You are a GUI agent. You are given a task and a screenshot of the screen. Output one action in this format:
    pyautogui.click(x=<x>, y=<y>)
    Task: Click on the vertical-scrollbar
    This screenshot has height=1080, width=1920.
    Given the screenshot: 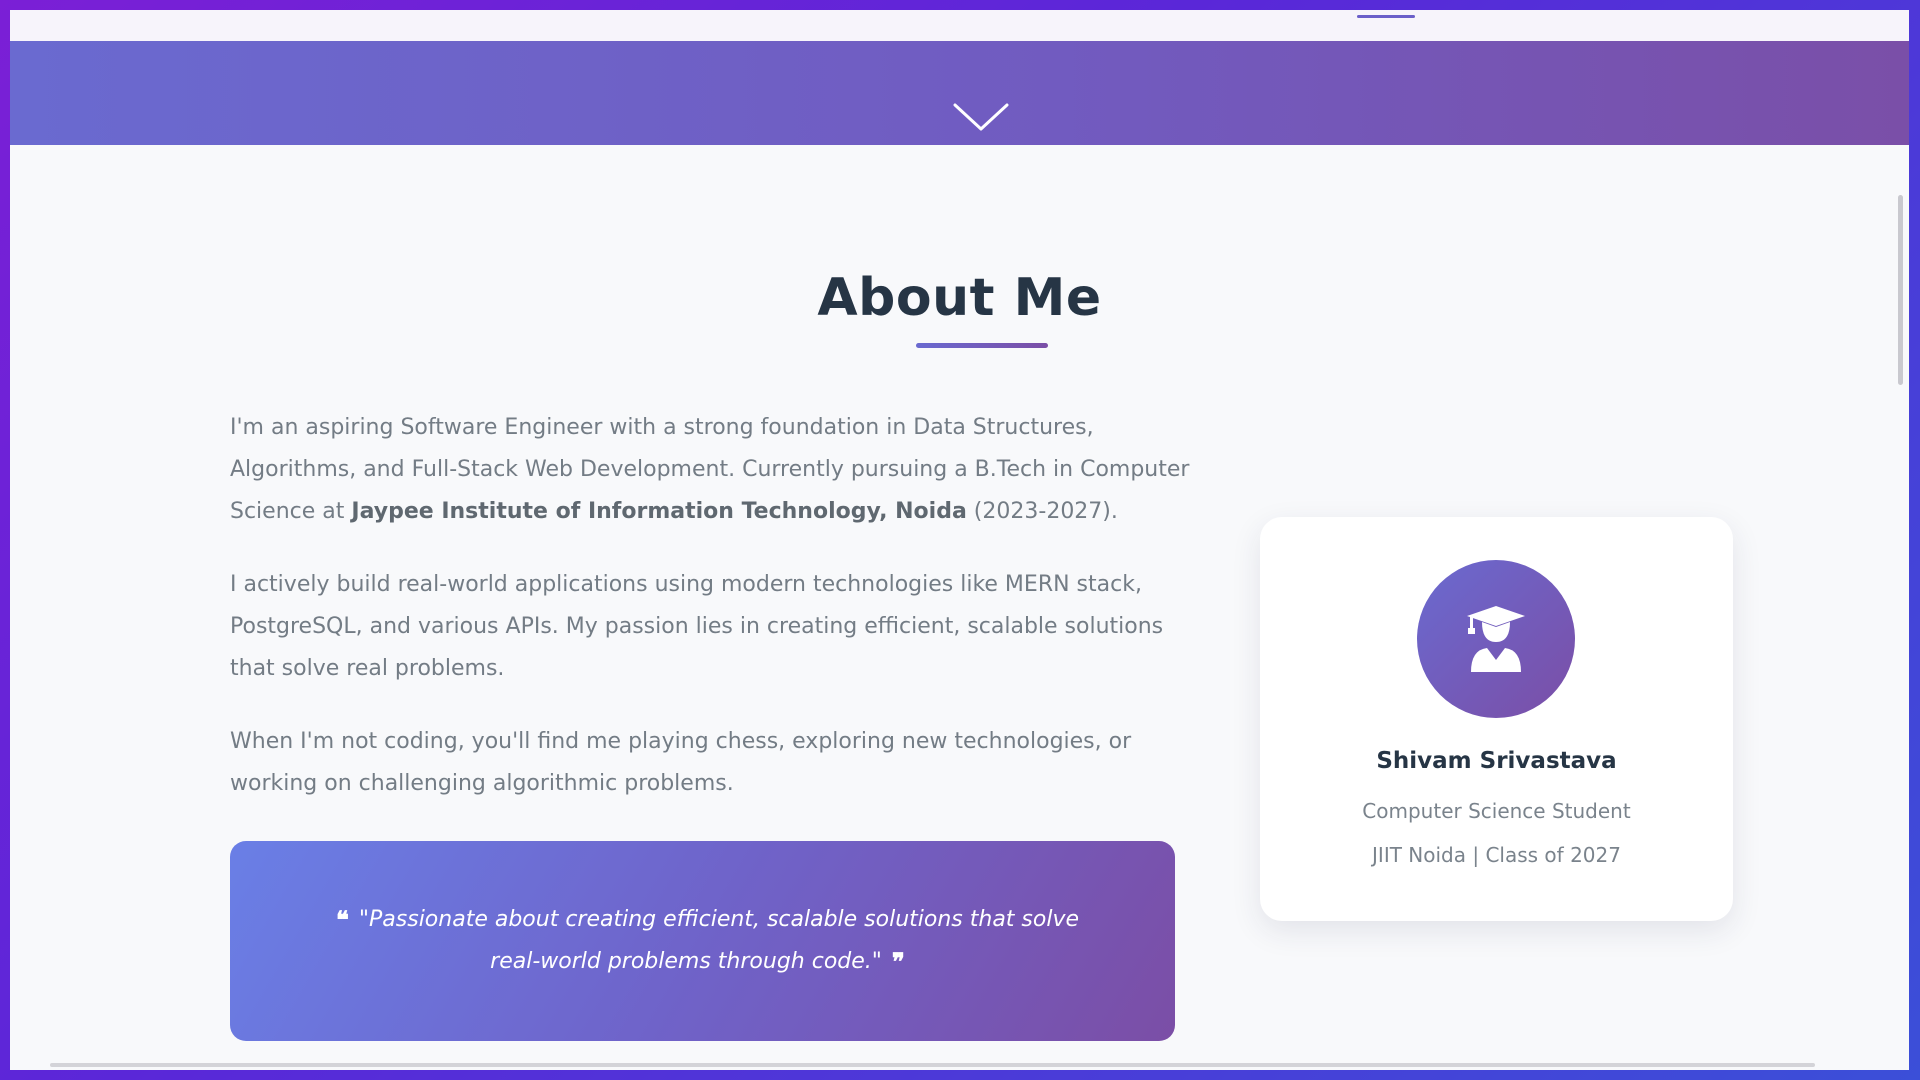 What is the action you would take?
    pyautogui.click(x=1900, y=290)
    